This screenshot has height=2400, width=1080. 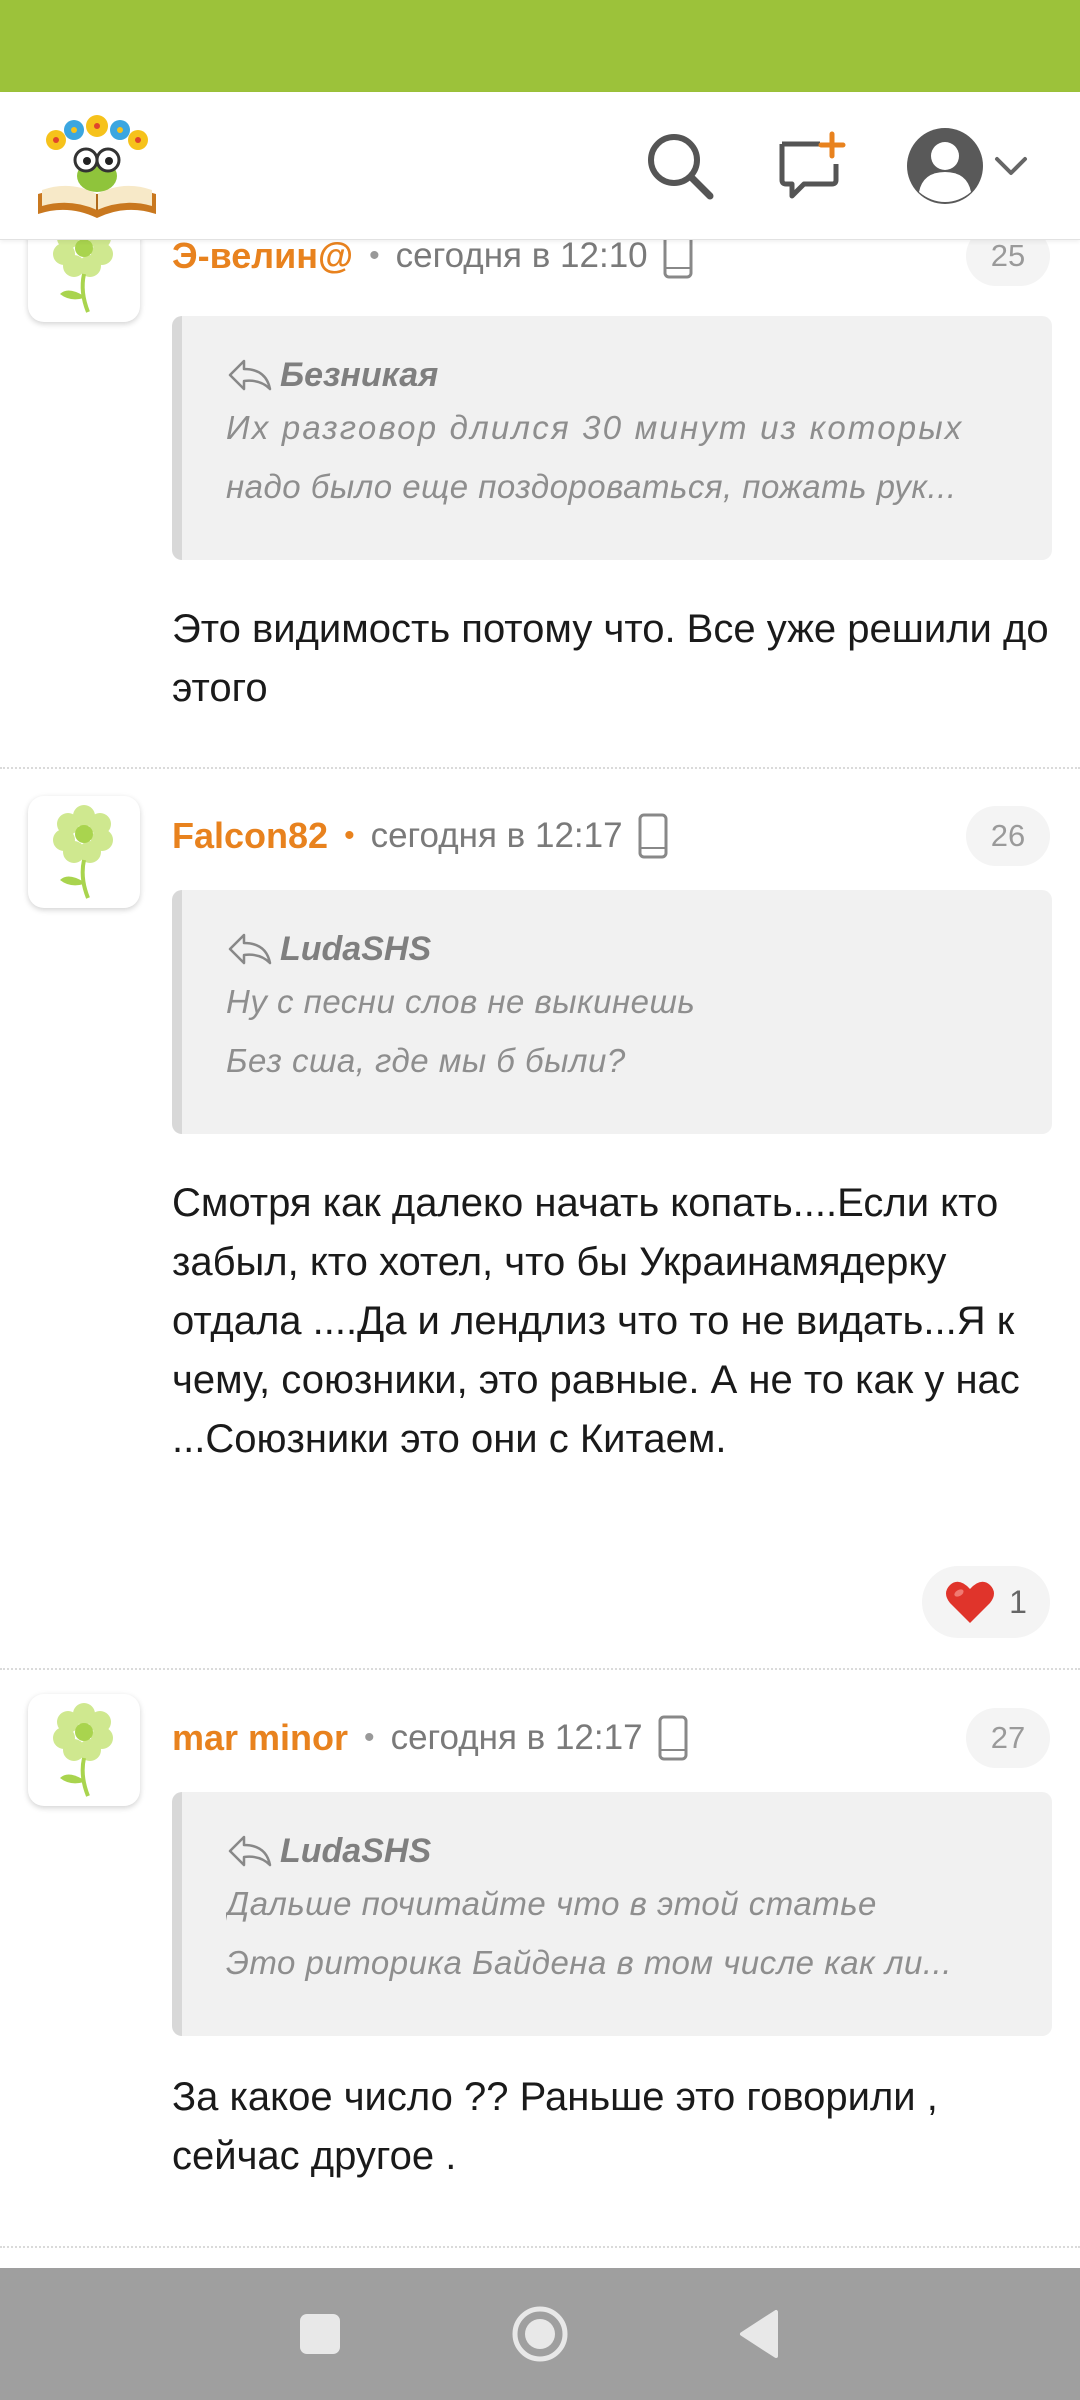 I want to click on like-count: 1, so click(x=1018, y=1601).